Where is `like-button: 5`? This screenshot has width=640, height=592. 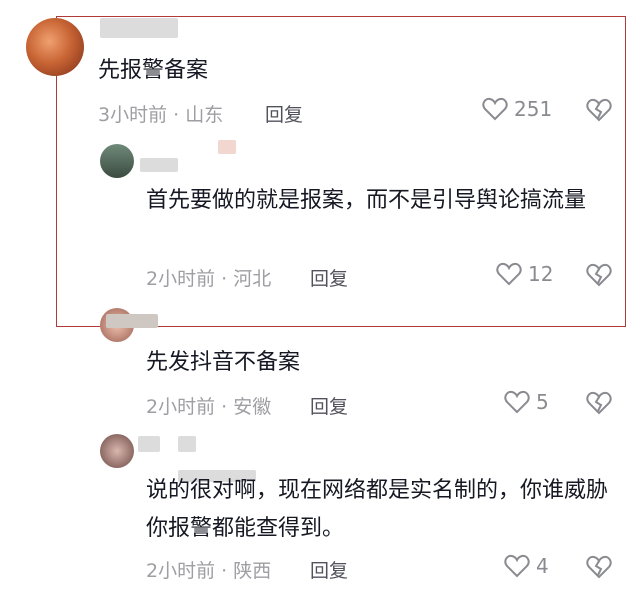
like-button: 5 is located at coordinates (526, 402).